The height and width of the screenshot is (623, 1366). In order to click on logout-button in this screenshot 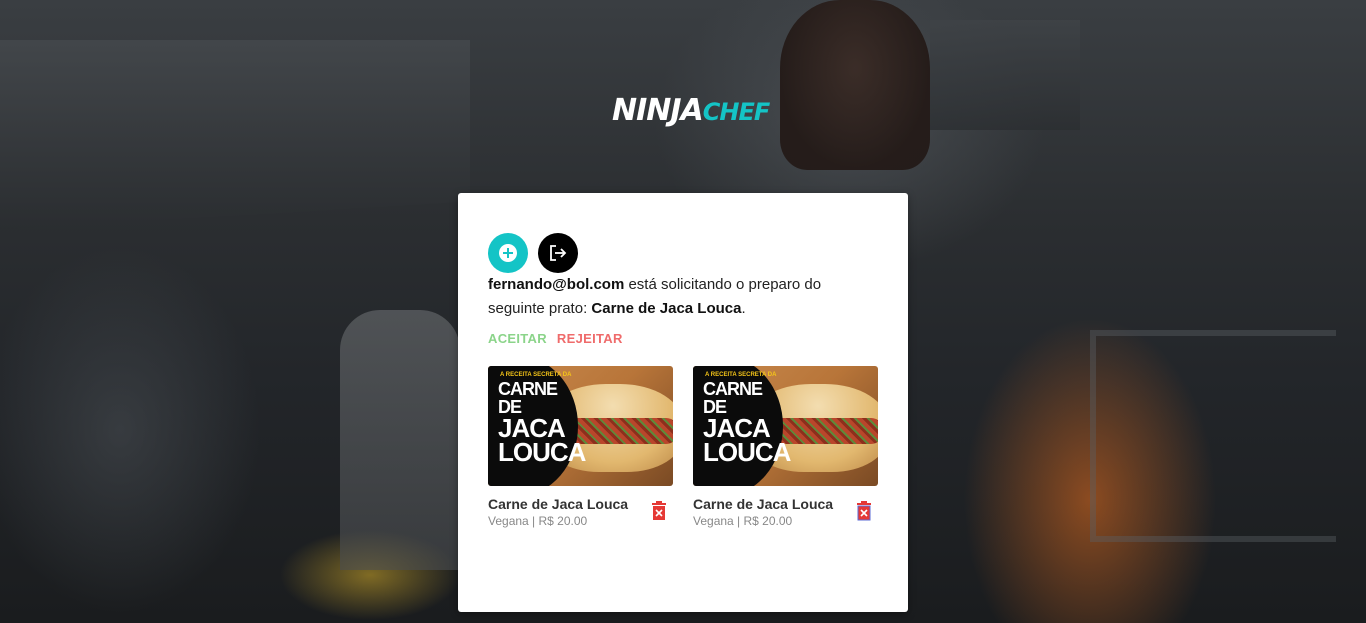, I will do `click(558, 253)`.